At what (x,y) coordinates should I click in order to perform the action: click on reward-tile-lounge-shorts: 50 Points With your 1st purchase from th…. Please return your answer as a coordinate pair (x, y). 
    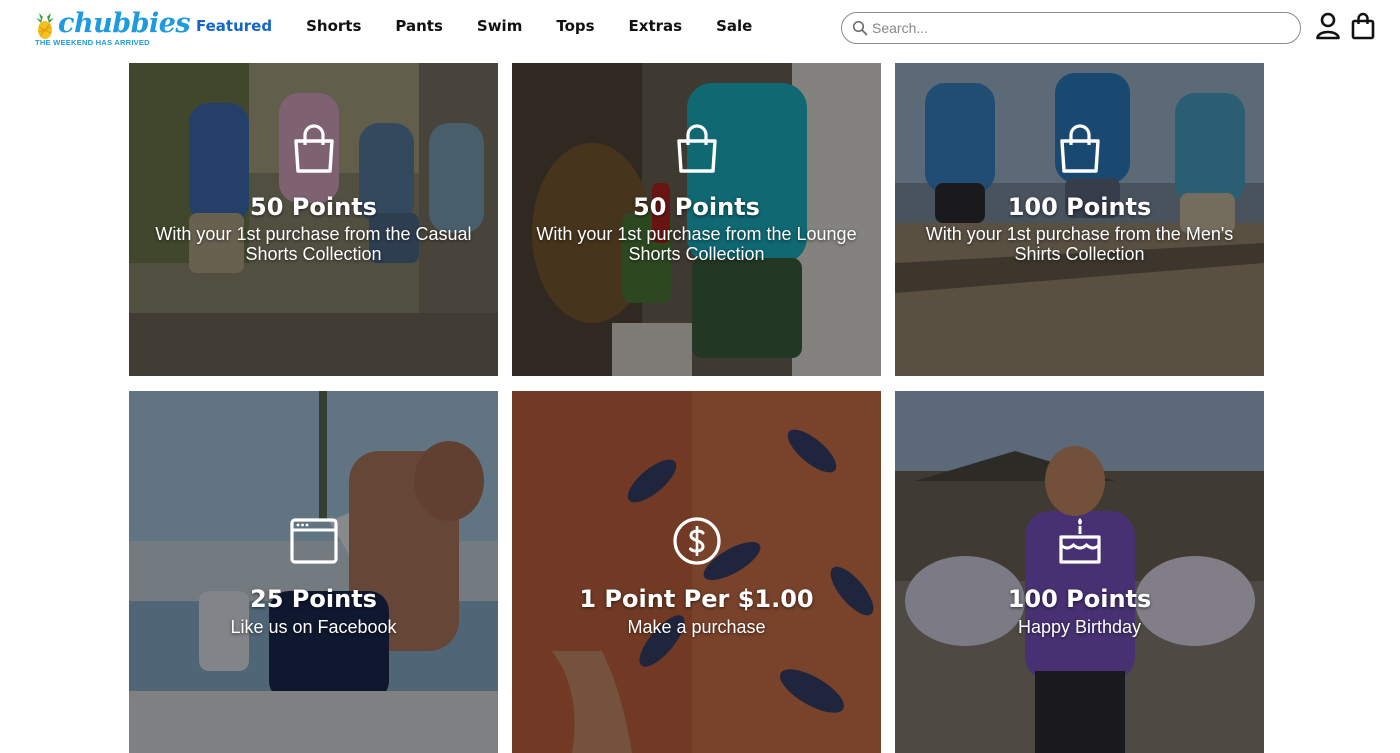
    Looking at the image, I should click on (696, 219).